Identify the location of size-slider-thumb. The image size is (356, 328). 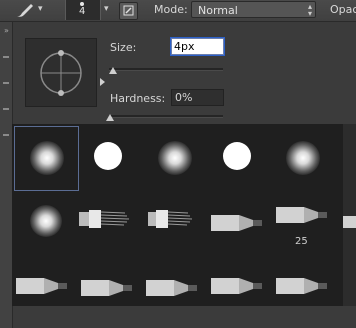
(113, 70).